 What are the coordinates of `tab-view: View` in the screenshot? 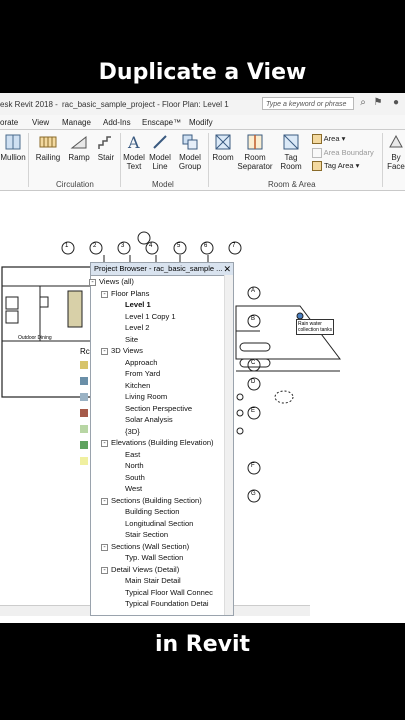 It's located at (40, 122).